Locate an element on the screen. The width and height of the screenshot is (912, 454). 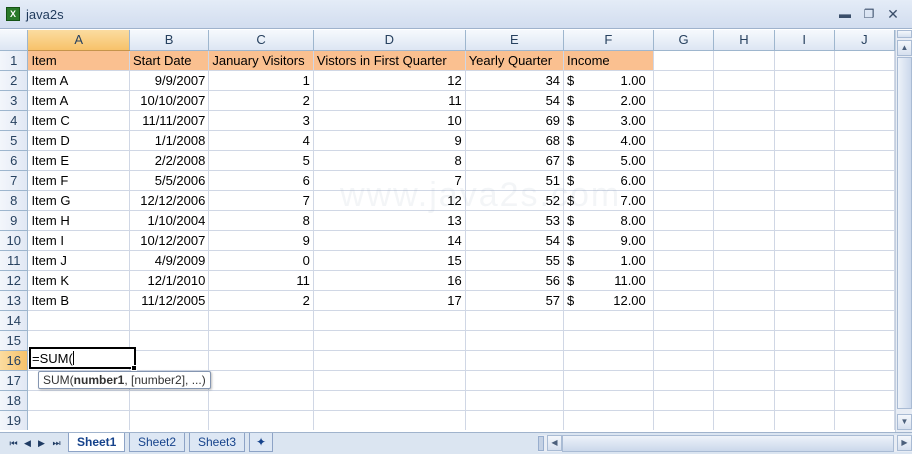
row-header: 17 is located at coordinates (14, 380).